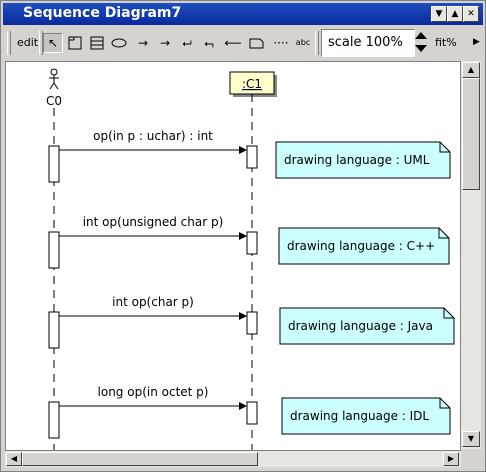 The width and height of the screenshot is (486, 472). I want to click on oval-tool-icon, so click(119, 43).